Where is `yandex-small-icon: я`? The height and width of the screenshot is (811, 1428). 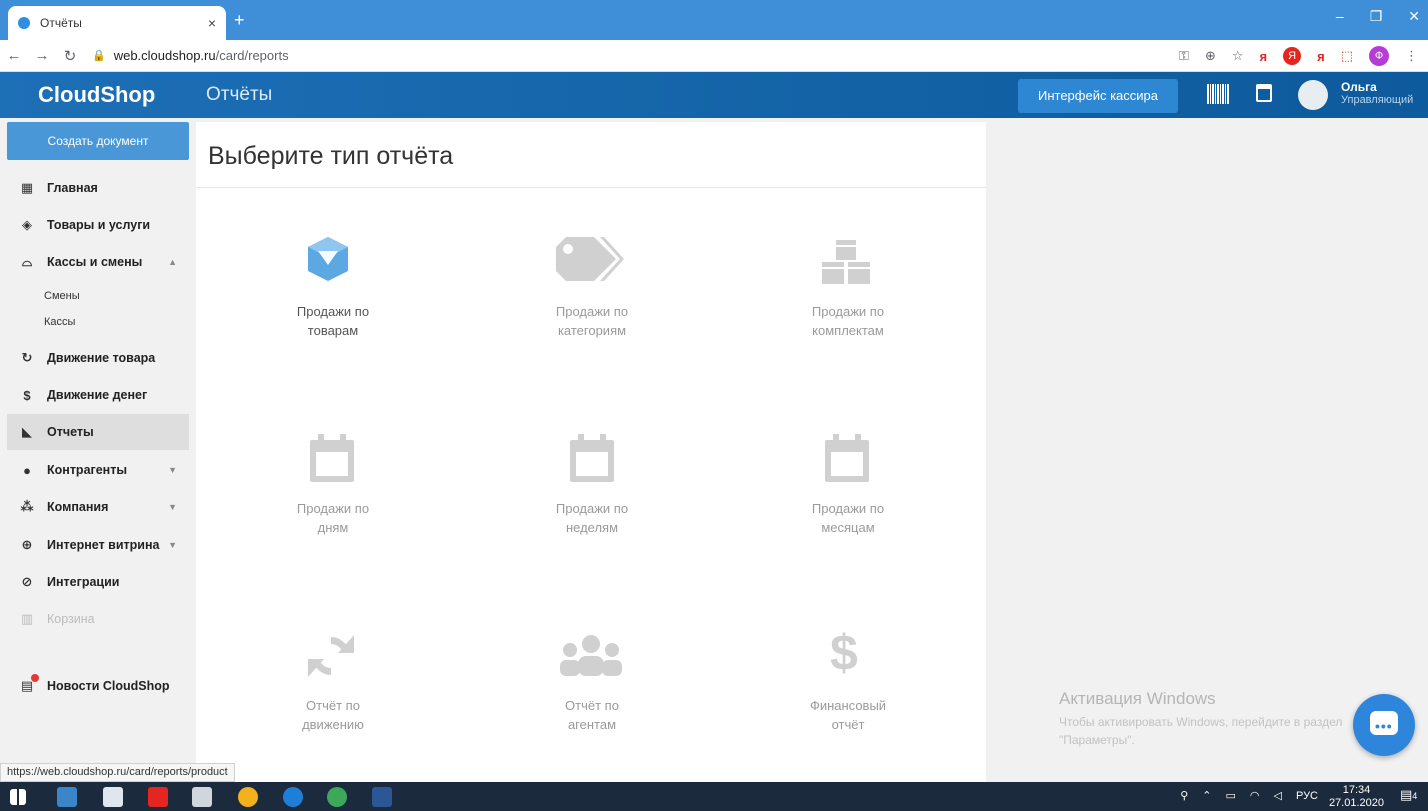
yandex-small-icon: я is located at coordinates (1321, 56).